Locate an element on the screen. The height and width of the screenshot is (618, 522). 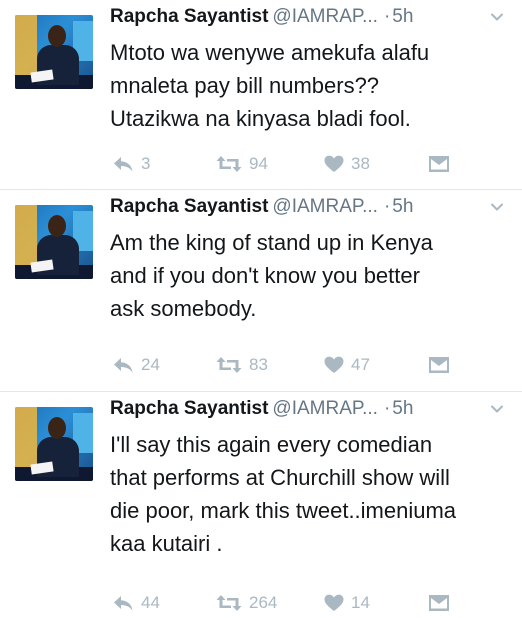
retweet-button: 264 is located at coordinates (246, 603).